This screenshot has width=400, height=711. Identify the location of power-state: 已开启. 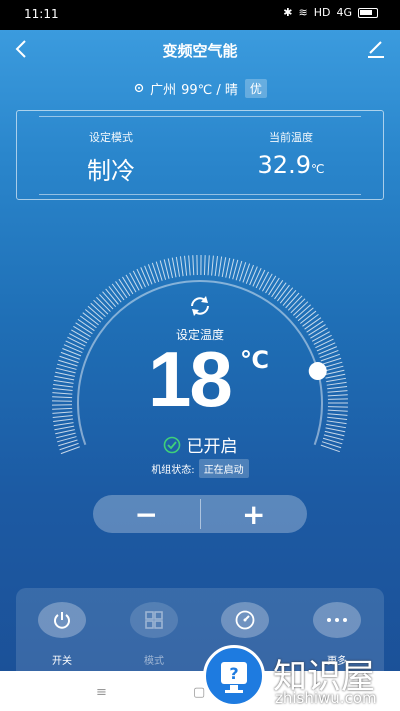
(200, 444).